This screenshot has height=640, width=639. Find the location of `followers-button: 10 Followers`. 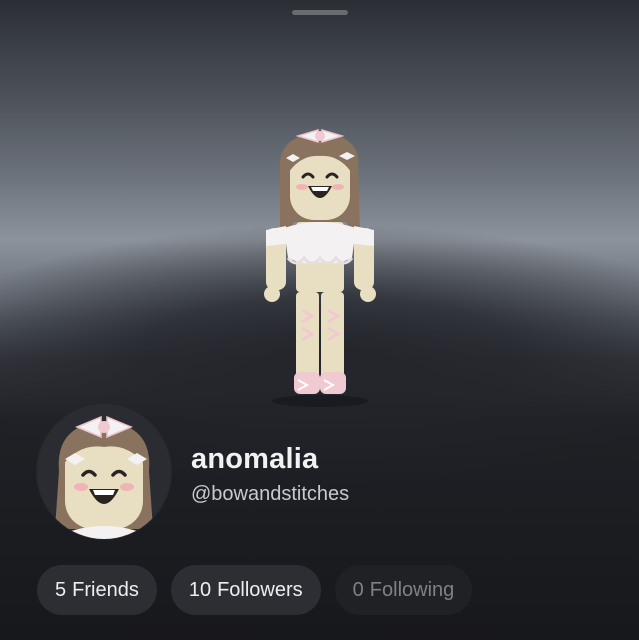

followers-button: 10 Followers is located at coordinates (245, 590).